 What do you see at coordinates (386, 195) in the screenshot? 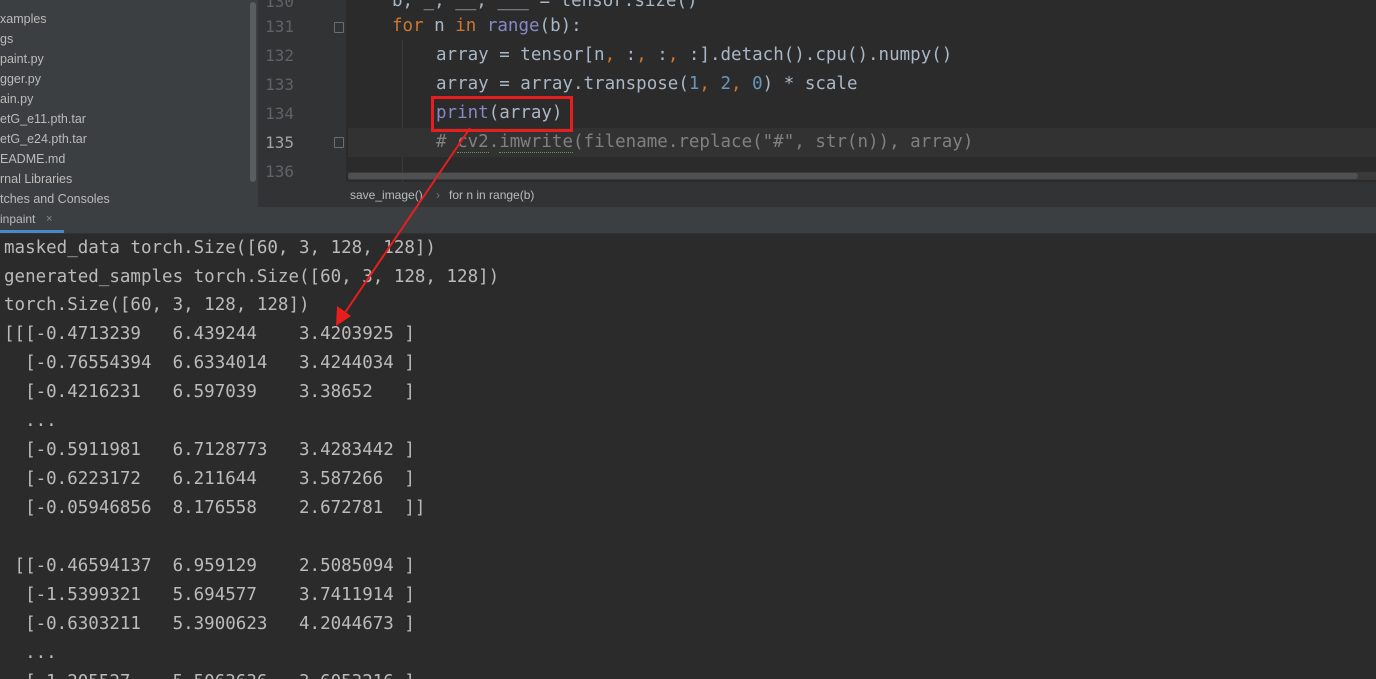
I see `breadcrumb-item-function: save_image()` at bounding box center [386, 195].